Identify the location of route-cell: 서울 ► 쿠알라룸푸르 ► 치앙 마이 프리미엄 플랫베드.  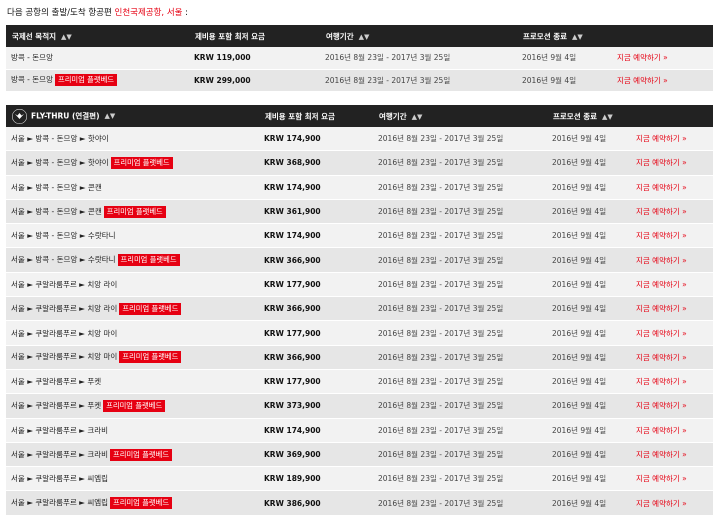
(132, 357).